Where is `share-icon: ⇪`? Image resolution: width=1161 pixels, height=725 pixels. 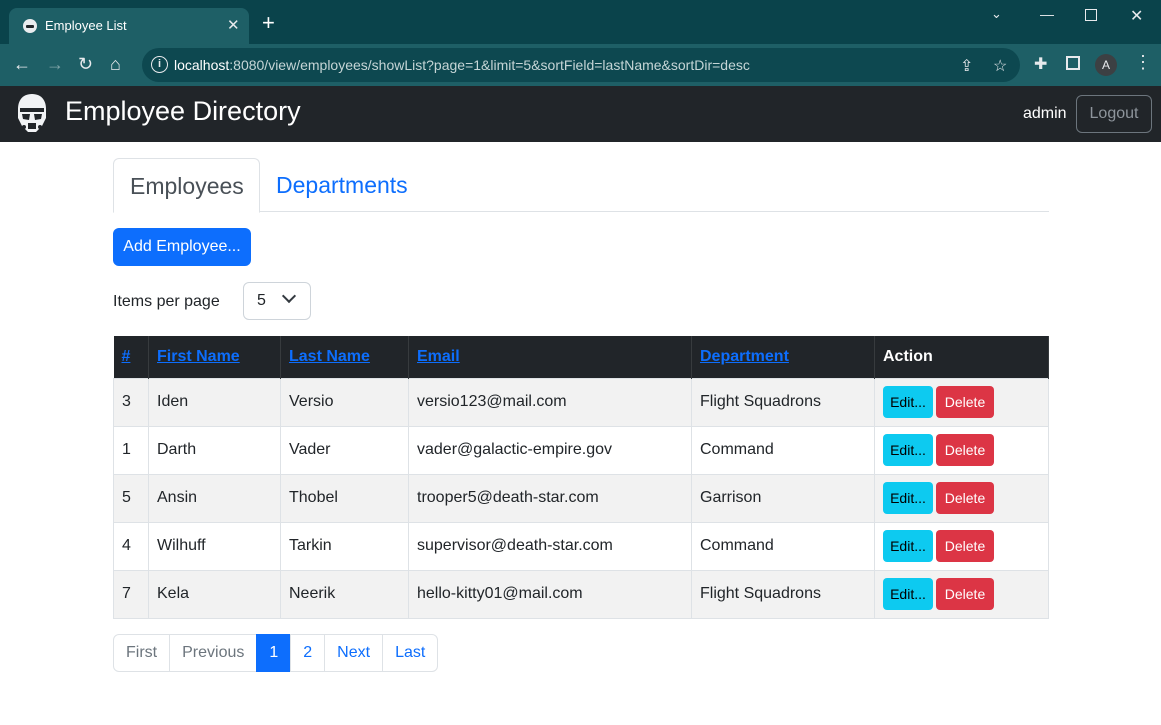 share-icon: ⇪ is located at coordinates (966, 66).